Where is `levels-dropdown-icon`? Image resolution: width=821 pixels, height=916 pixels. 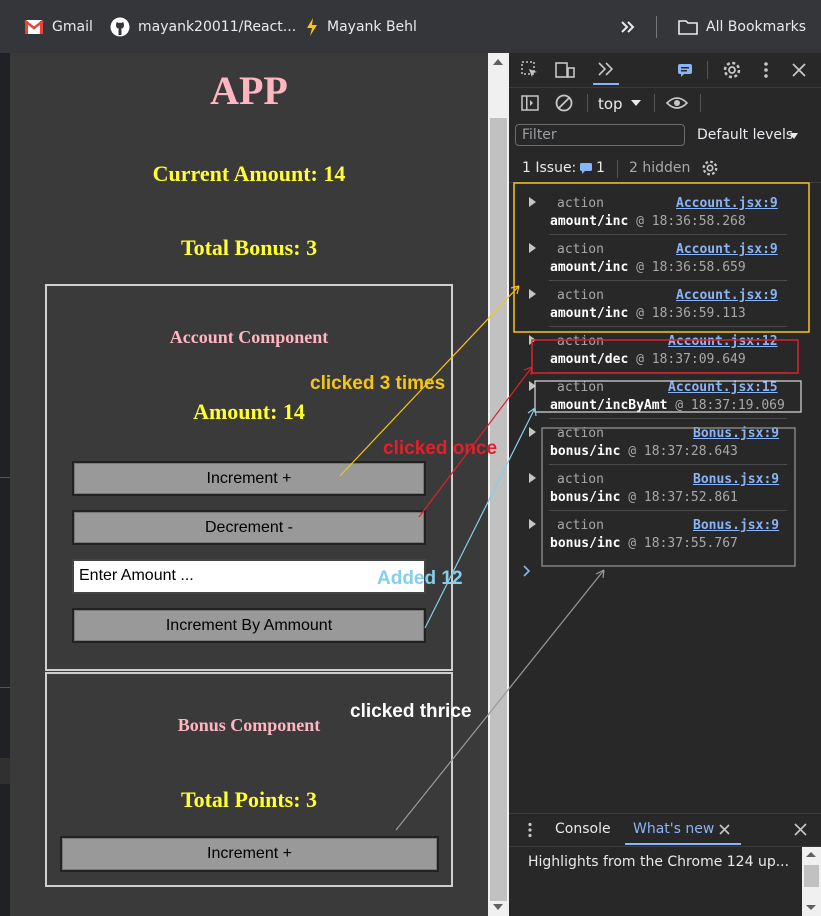 levels-dropdown-icon is located at coordinates (794, 136).